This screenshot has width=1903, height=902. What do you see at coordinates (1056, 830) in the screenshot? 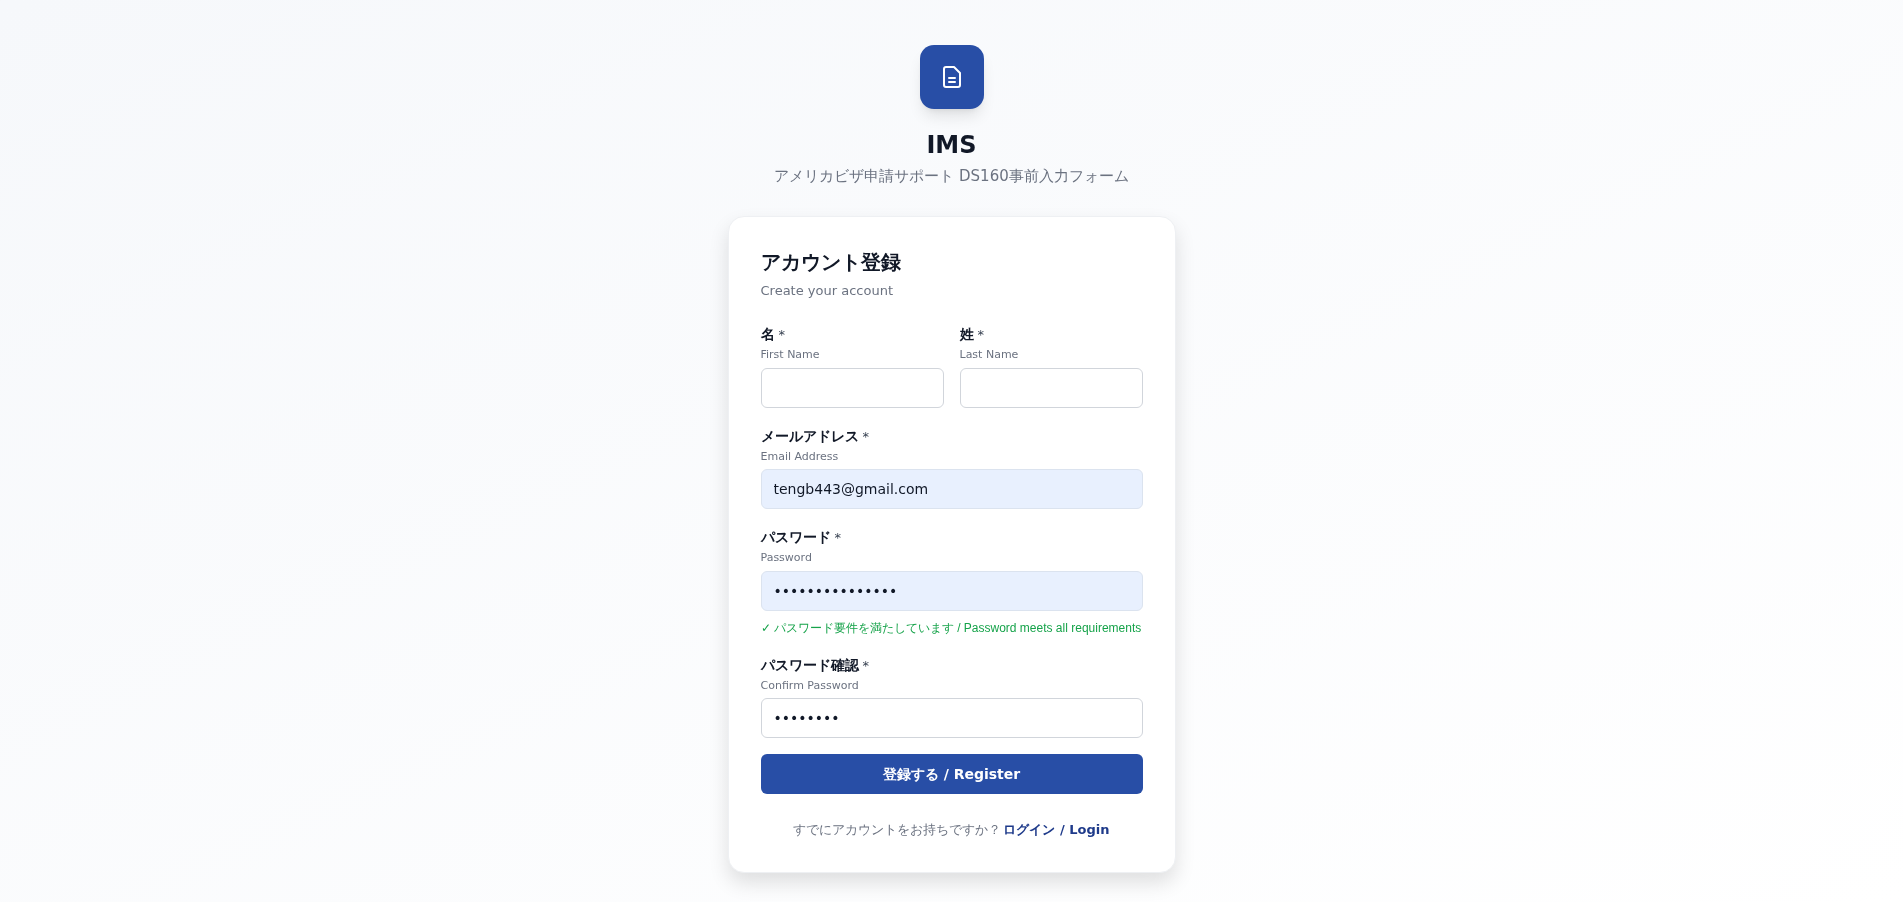
I see `login-link: ログイン / Login` at bounding box center [1056, 830].